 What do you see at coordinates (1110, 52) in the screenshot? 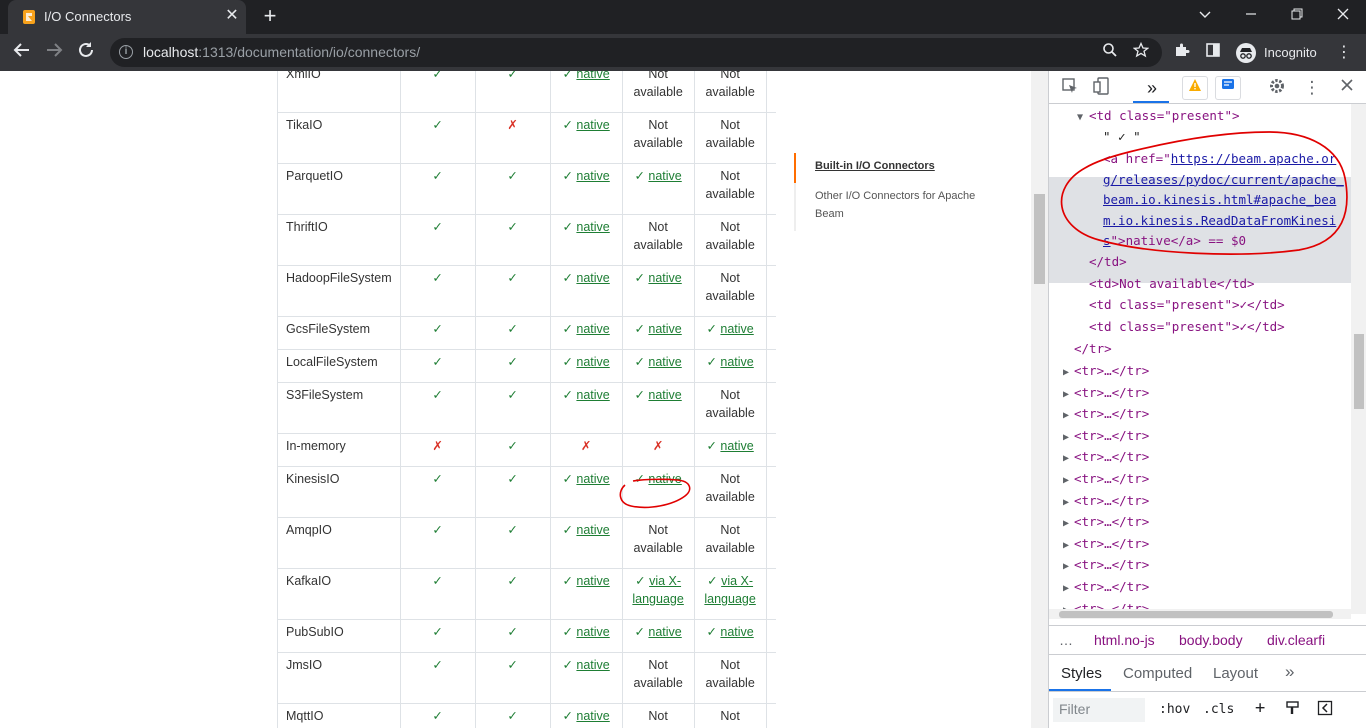
I see `zoom-search-icon` at bounding box center [1110, 52].